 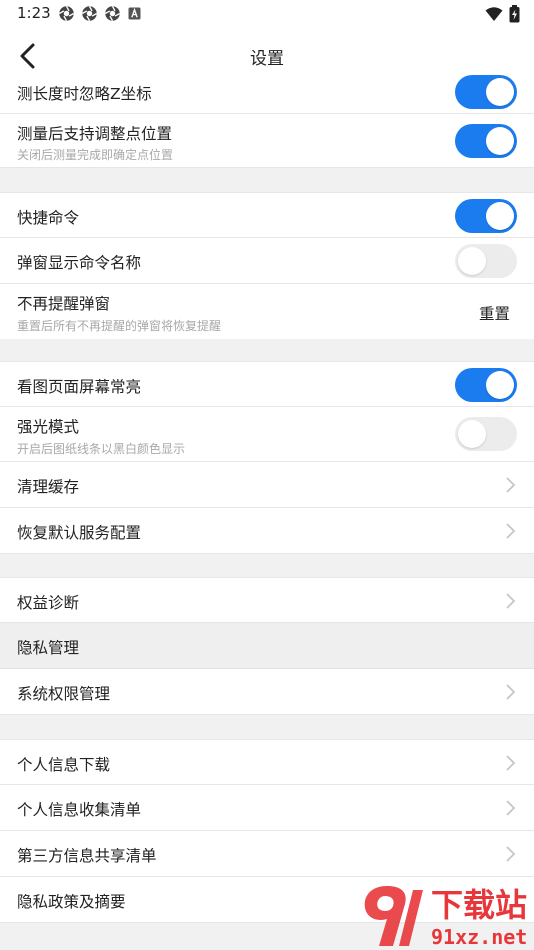 I want to click on status-bar: 1:23, so click(x=267, y=14).